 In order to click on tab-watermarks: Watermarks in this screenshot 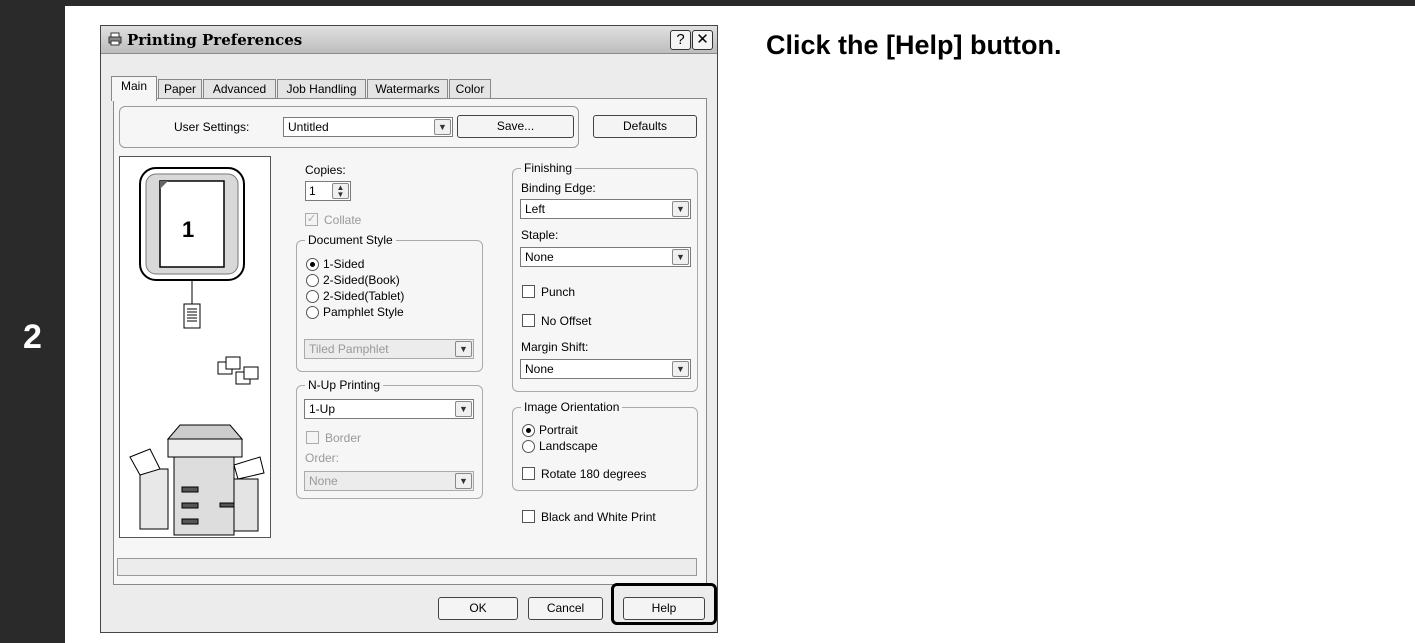, I will do `click(407, 89)`.